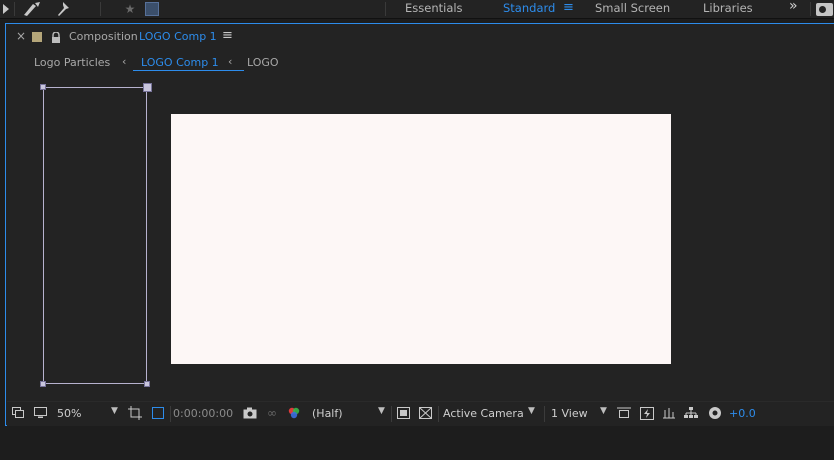 This screenshot has width=834, height=460. I want to click on star-icon: ★, so click(130, 9).